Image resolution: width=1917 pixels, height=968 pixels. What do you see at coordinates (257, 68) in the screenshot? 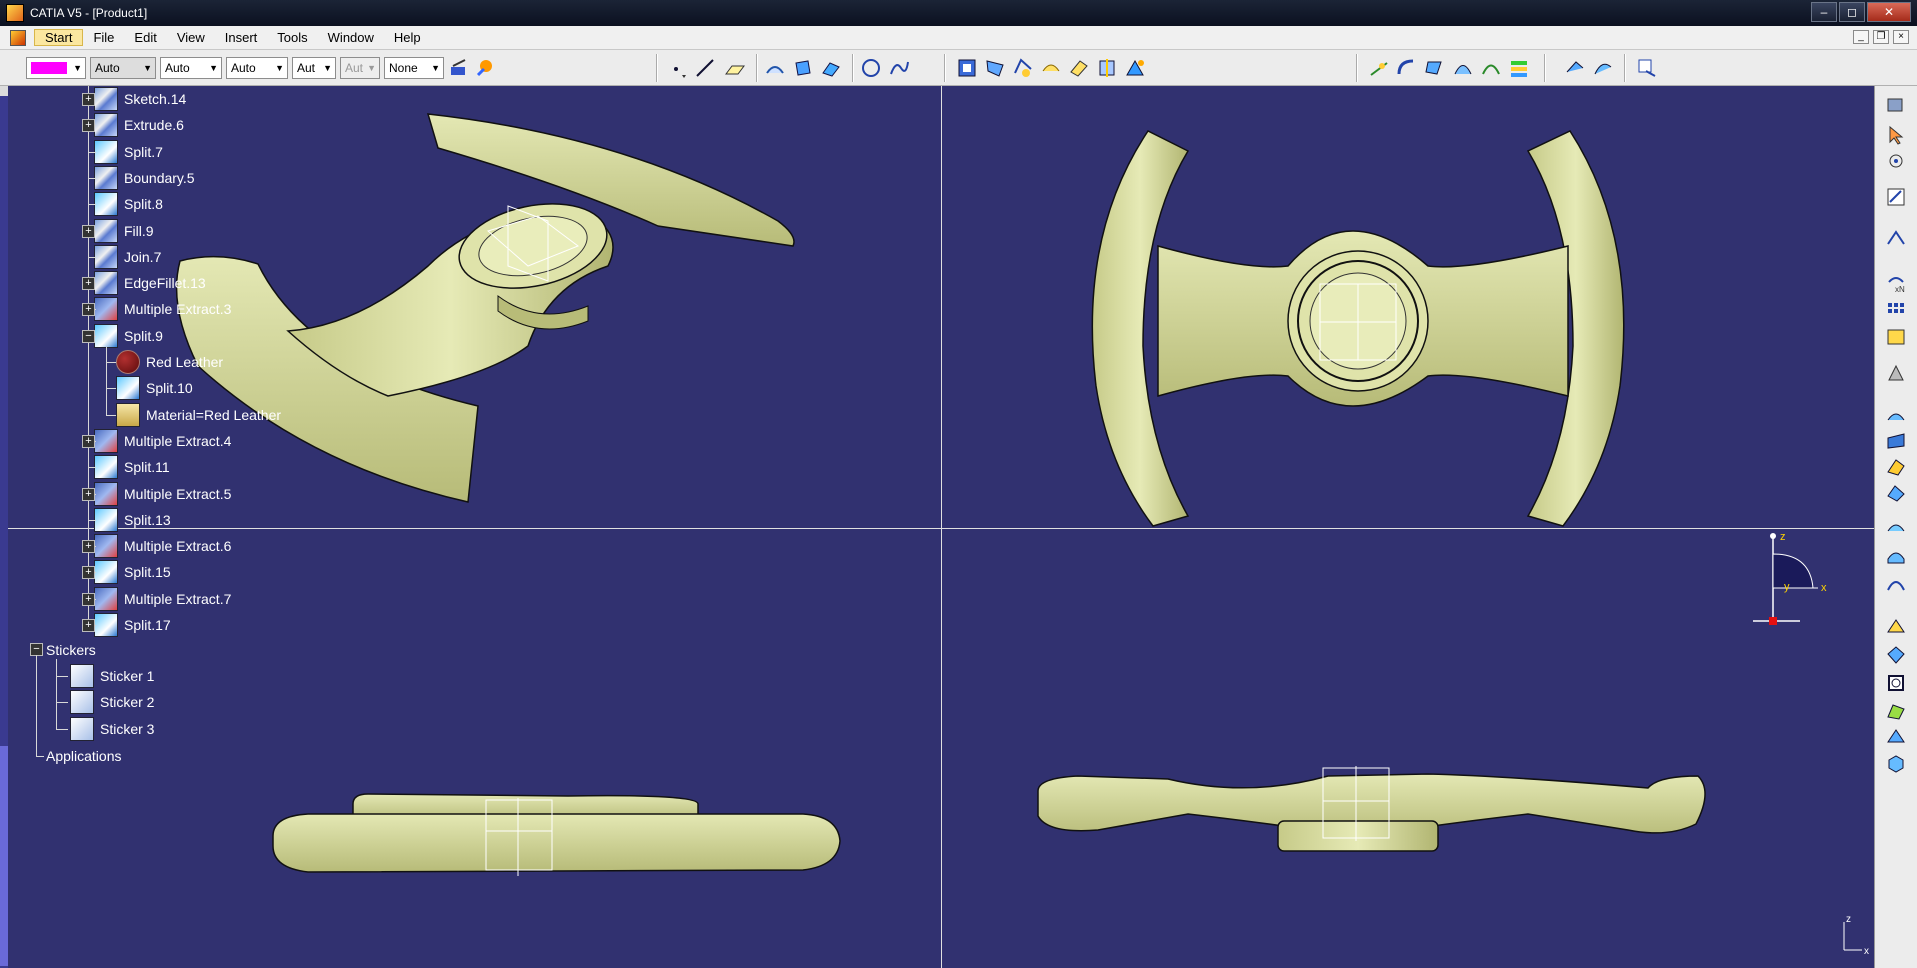
I see `point-type-dropdown: Auto ▼` at bounding box center [257, 68].